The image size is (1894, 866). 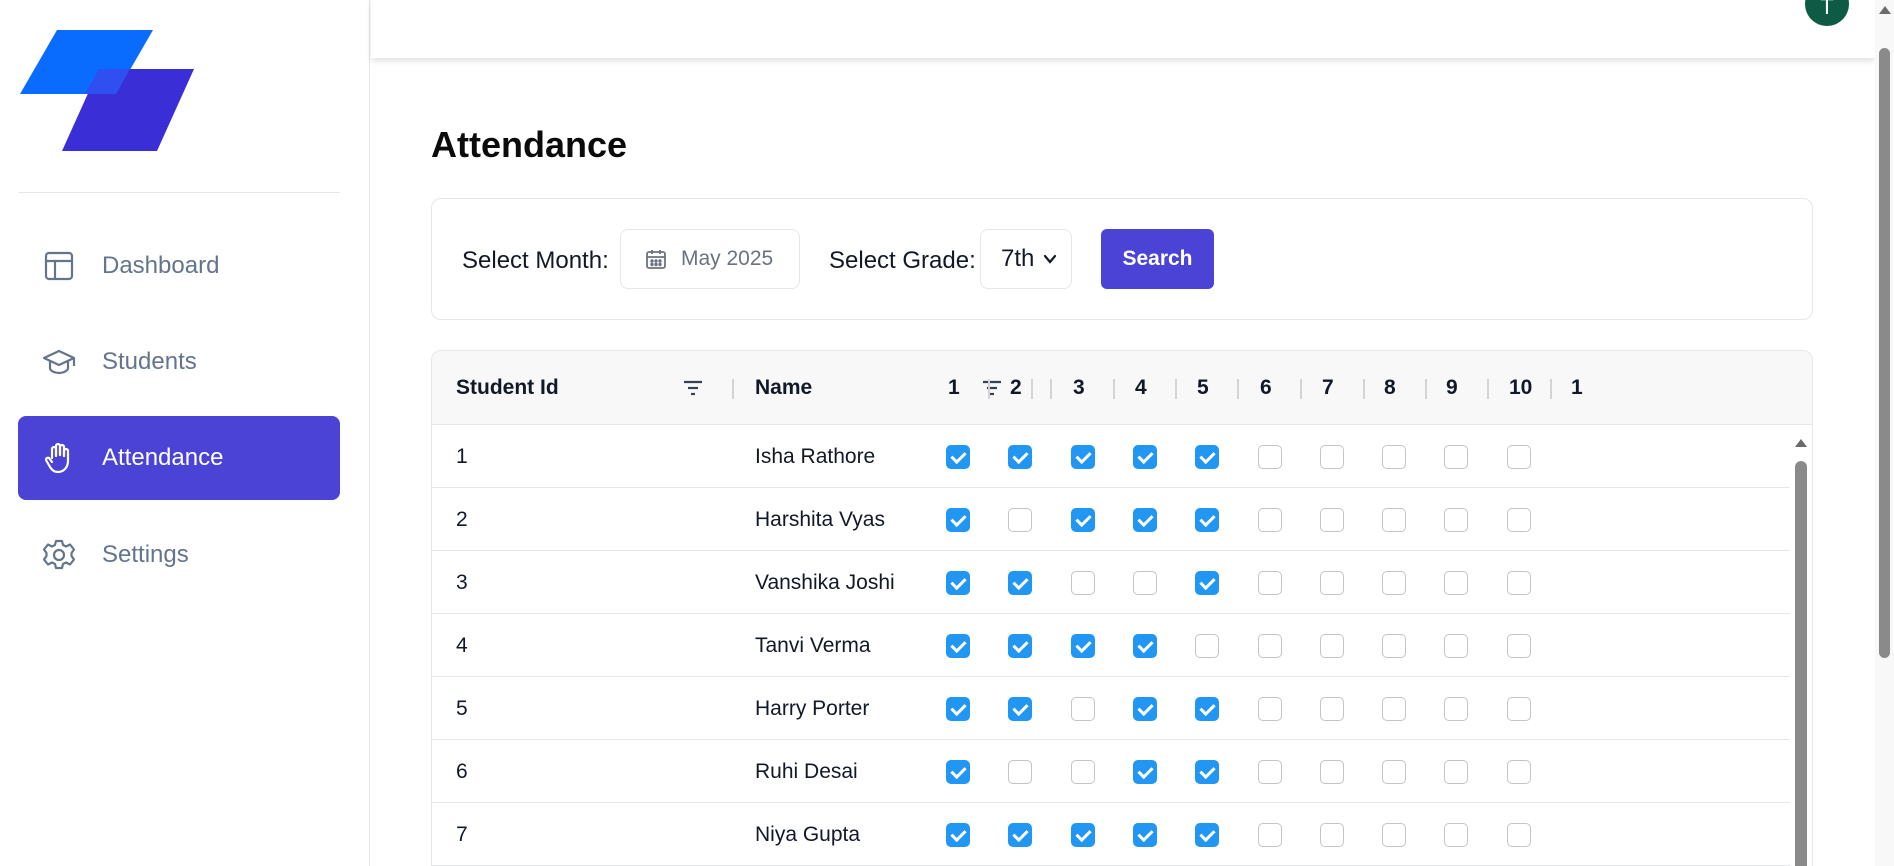 What do you see at coordinates (1520, 388) in the screenshot?
I see `column-header-day: 10` at bounding box center [1520, 388].